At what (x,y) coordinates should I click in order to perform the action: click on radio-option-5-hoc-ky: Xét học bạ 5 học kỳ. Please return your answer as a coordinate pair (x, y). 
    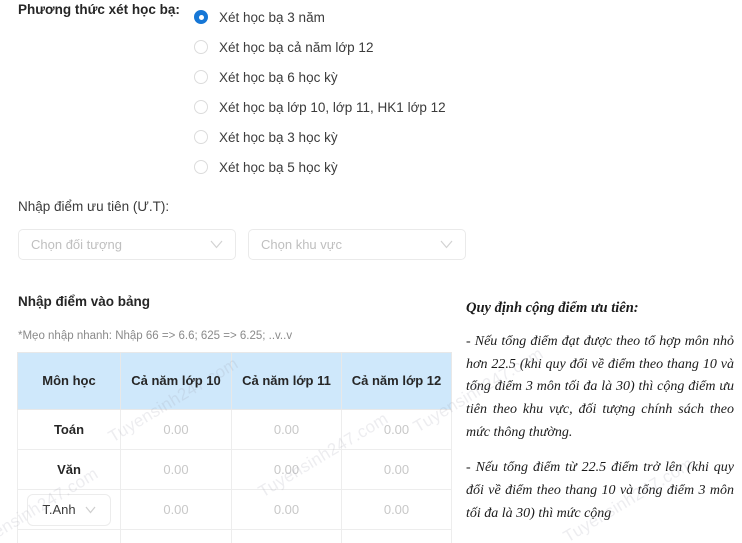
    Looking at the image, I should click on (330, 167).